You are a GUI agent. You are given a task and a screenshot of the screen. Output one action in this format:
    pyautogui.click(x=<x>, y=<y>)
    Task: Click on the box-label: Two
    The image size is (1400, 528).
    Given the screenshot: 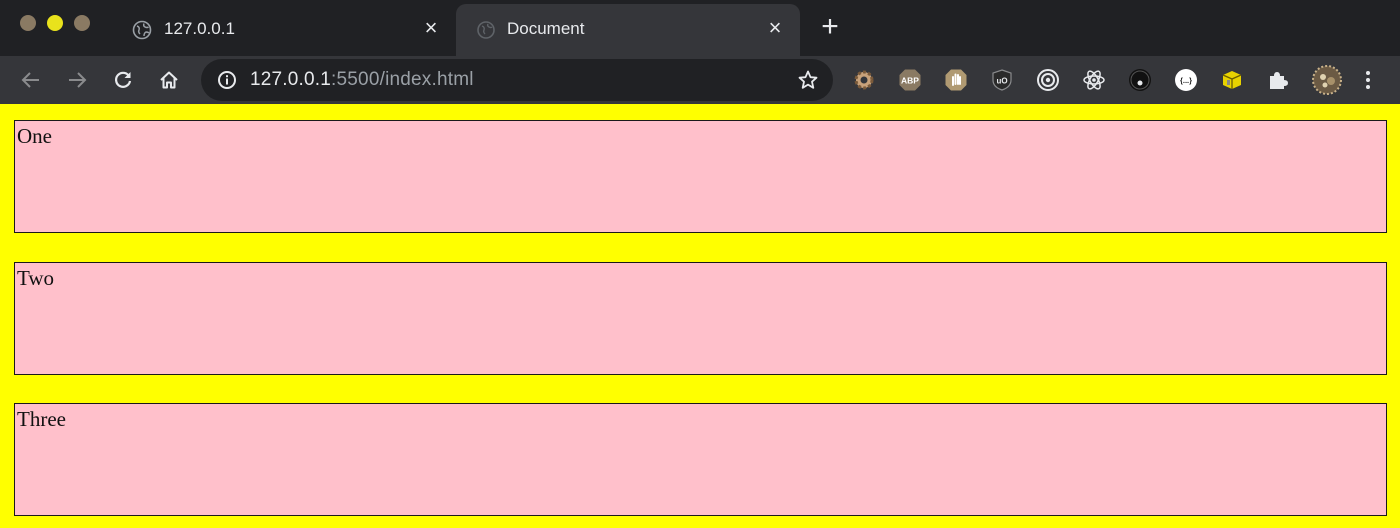 What is the action you would take?
    pyautogui.click(x=36, y=278)
    